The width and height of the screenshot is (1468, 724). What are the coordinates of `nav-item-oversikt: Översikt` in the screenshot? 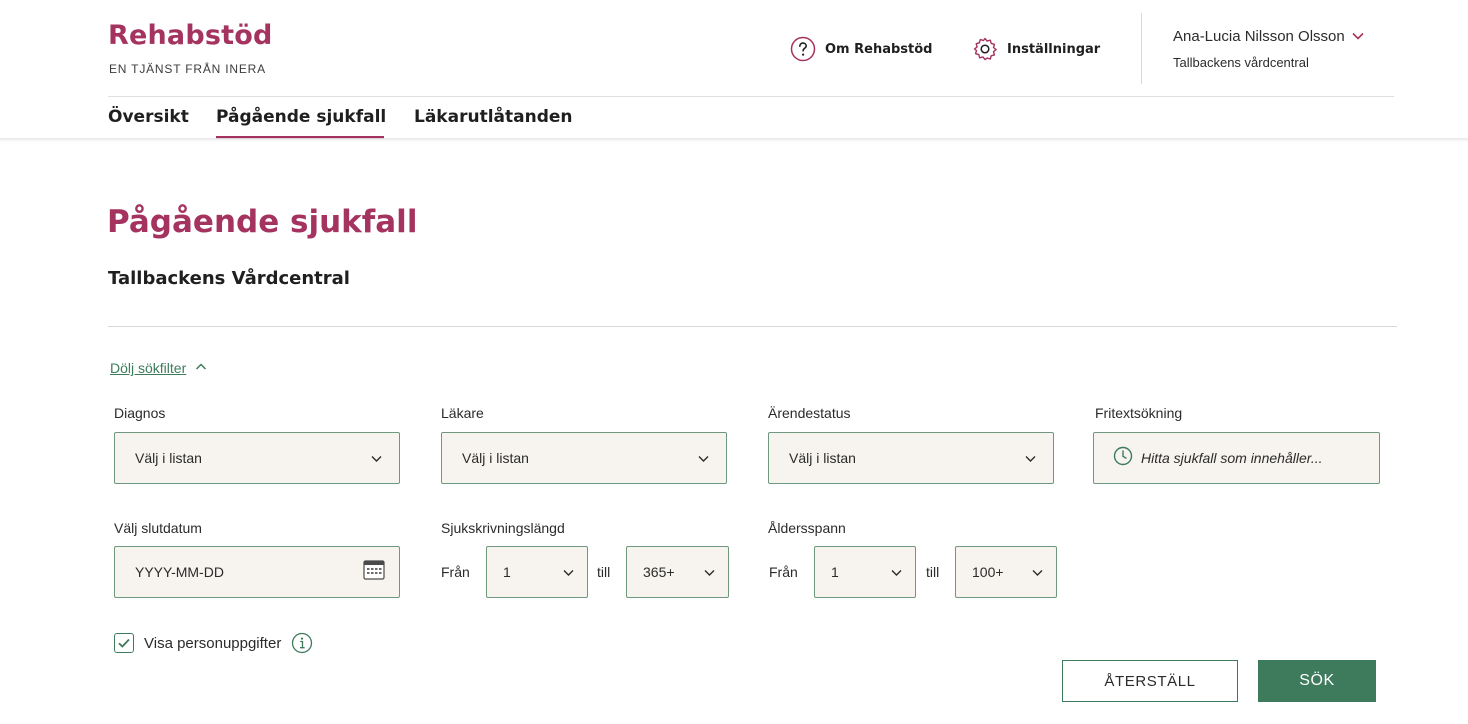 It's located at (148, 117).